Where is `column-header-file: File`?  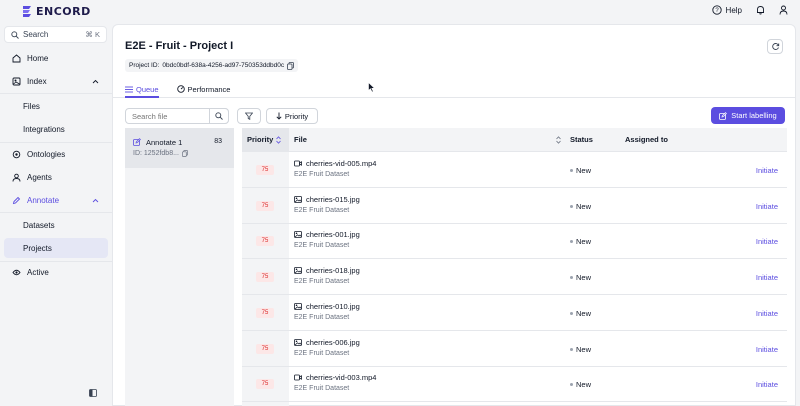
column-header-file: File is located at coordinates (300, 139).